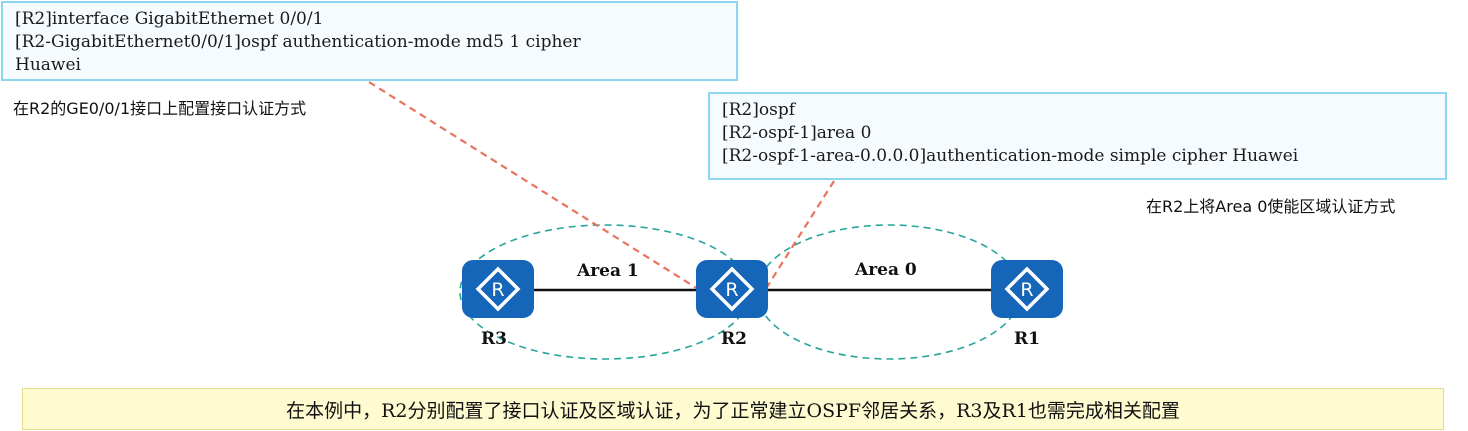 The height and width of the screenshot is (431, 1468). Describe the element at coordinates (734, 339) in the screenshot. I see `router-label-r2: R2` at that location.